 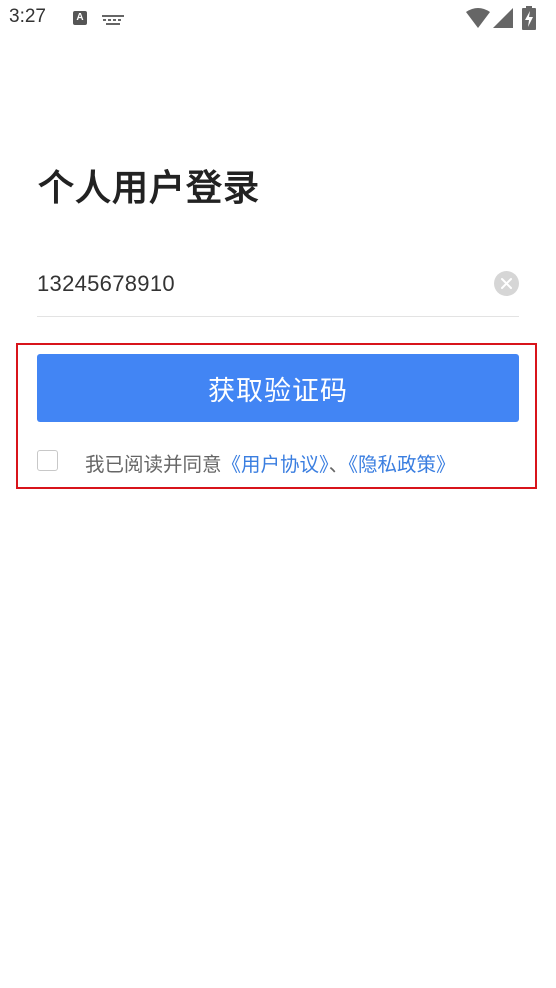 What do you see at coordinates (401, 464) in the screenshot?
I see `privacy-policy-link: 《隐私政策》` at bounding box center [401, 464].